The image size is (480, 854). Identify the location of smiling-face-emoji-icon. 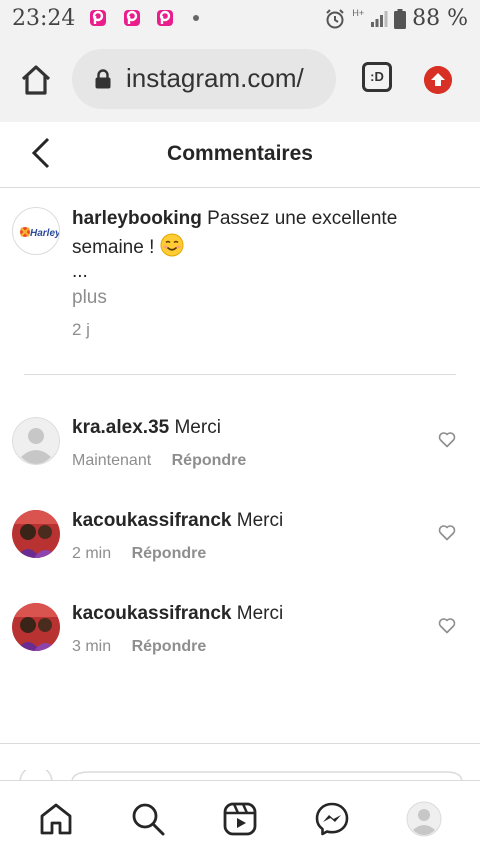
(172, 245).